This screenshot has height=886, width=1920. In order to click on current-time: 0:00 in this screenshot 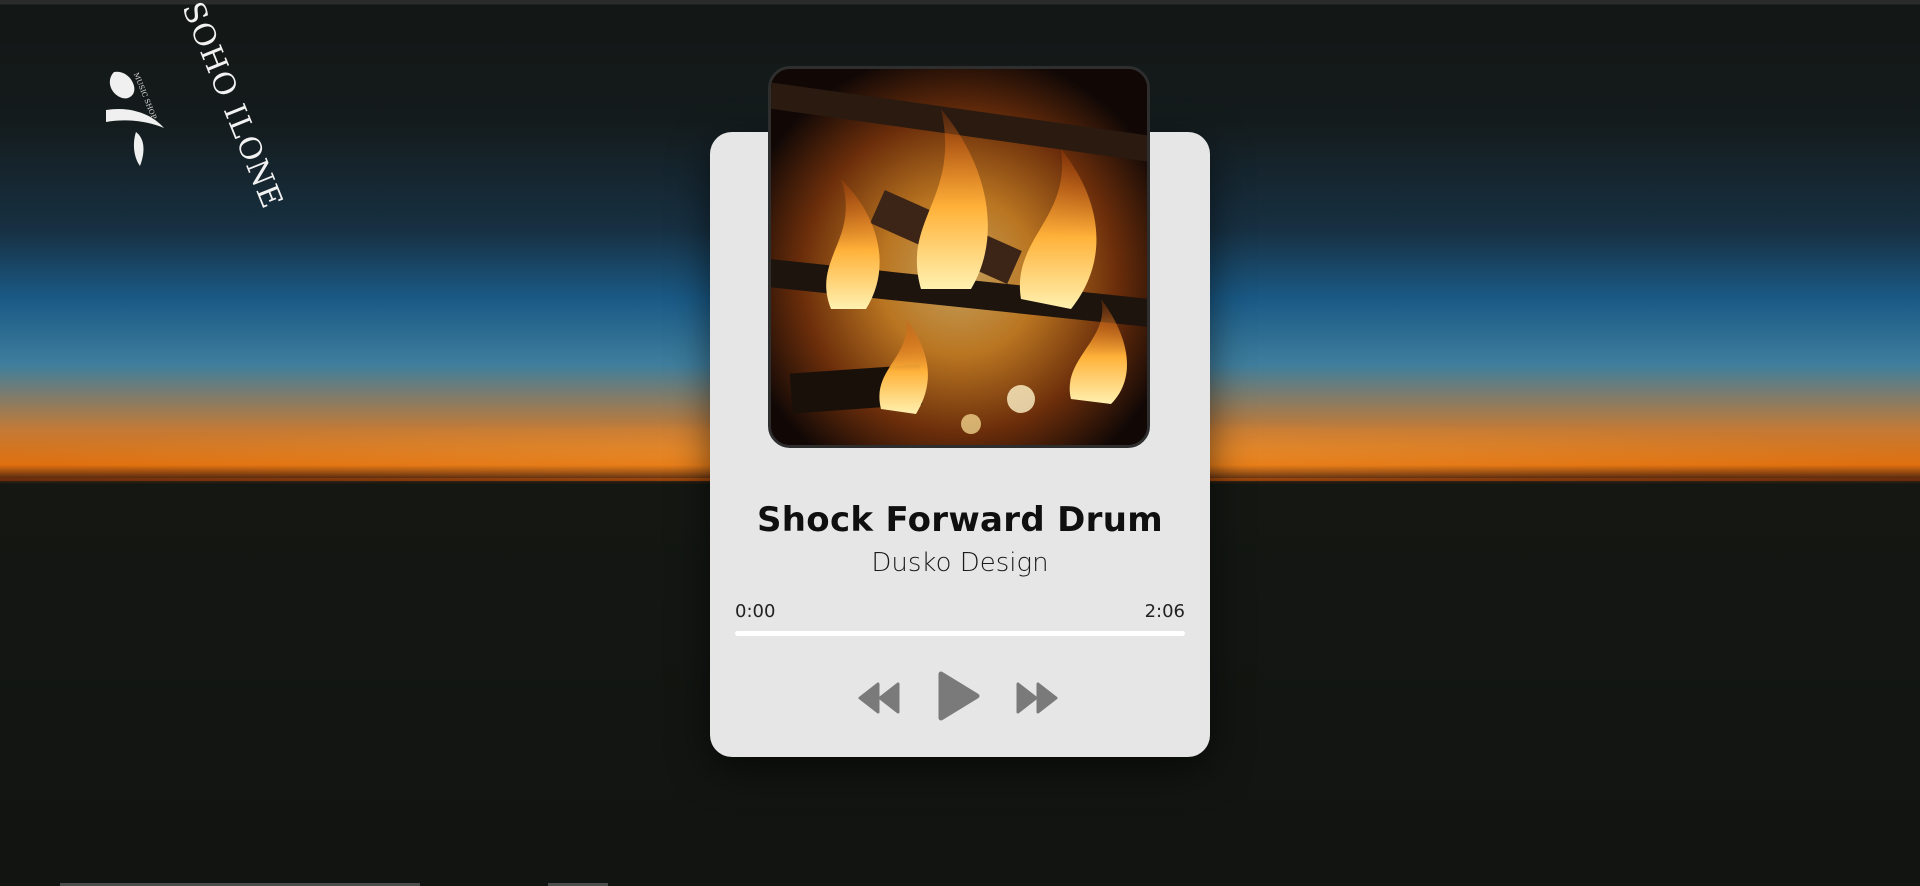, I will do `click(755, 611)`.